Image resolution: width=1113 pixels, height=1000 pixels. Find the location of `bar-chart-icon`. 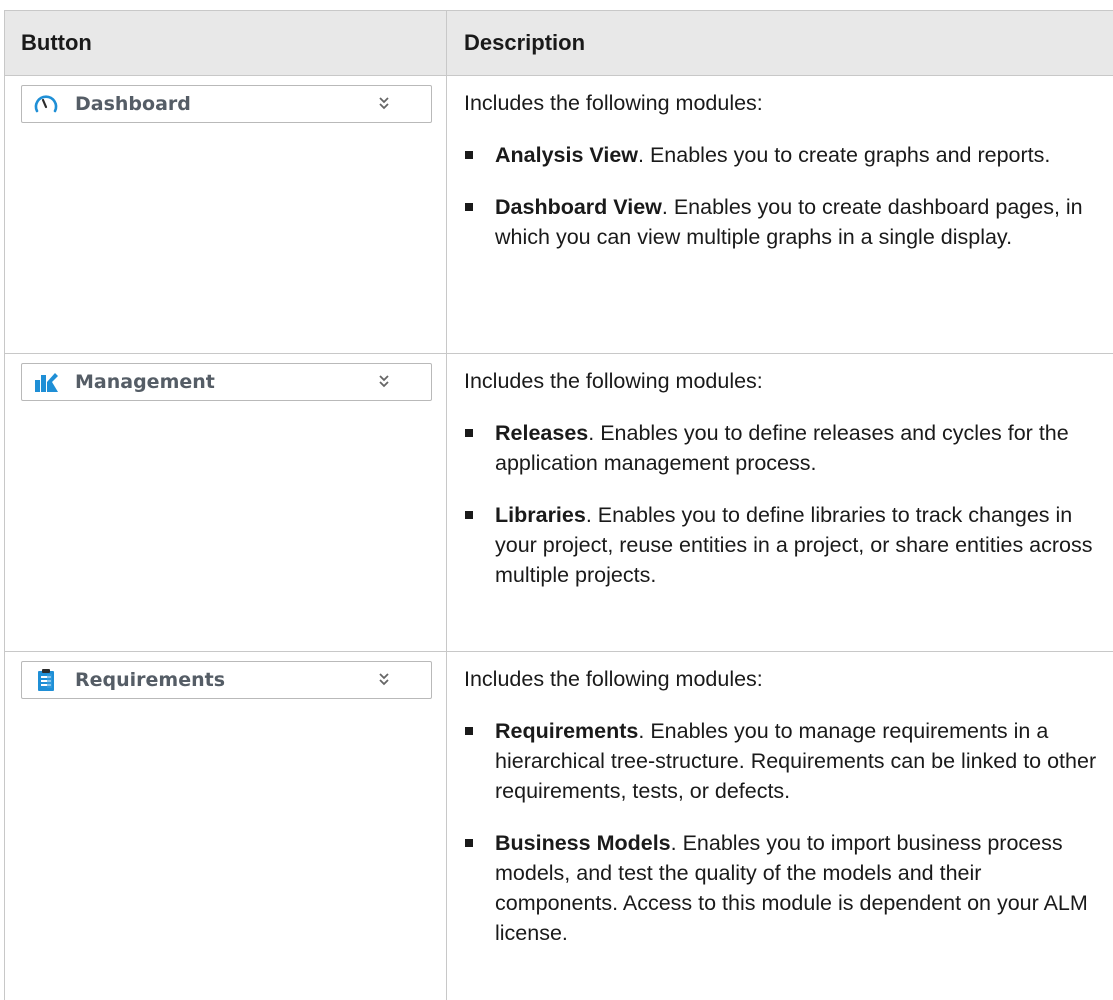

bar-chart-icon is located at coordinates (46, 382).